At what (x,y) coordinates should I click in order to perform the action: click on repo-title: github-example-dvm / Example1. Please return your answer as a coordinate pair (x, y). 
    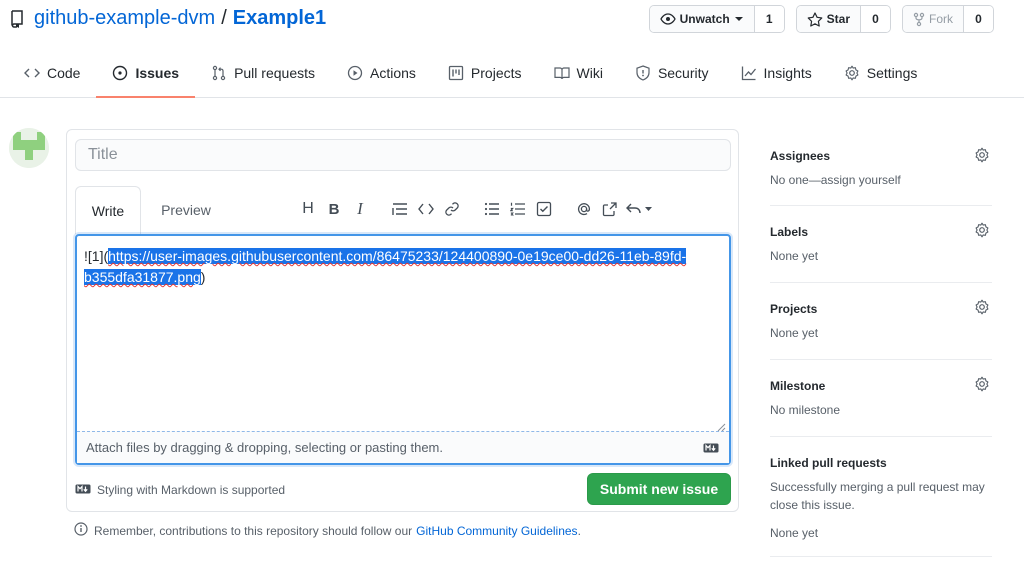
    Looking at the image, I should click on (168, 18).